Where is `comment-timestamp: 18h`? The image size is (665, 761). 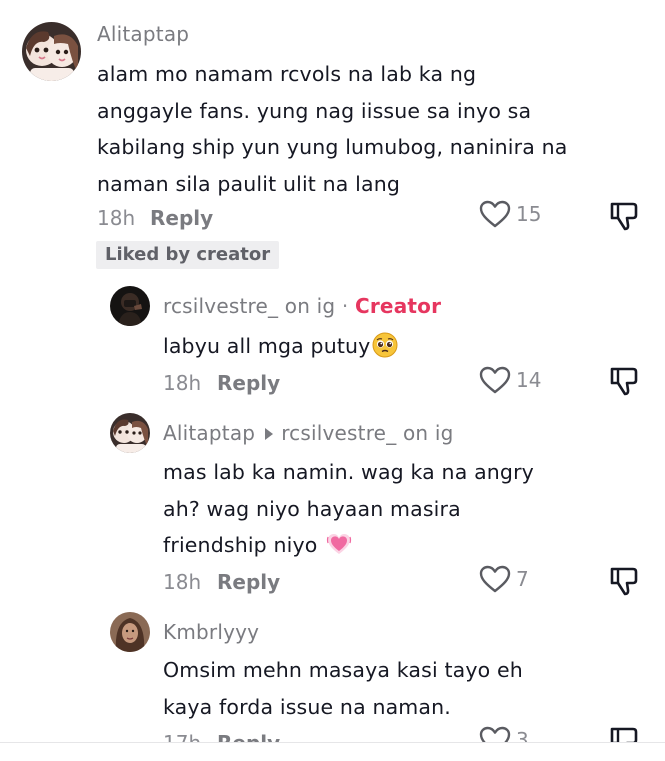
comment-timestamp: 18h is located at coordinates (116, 218).